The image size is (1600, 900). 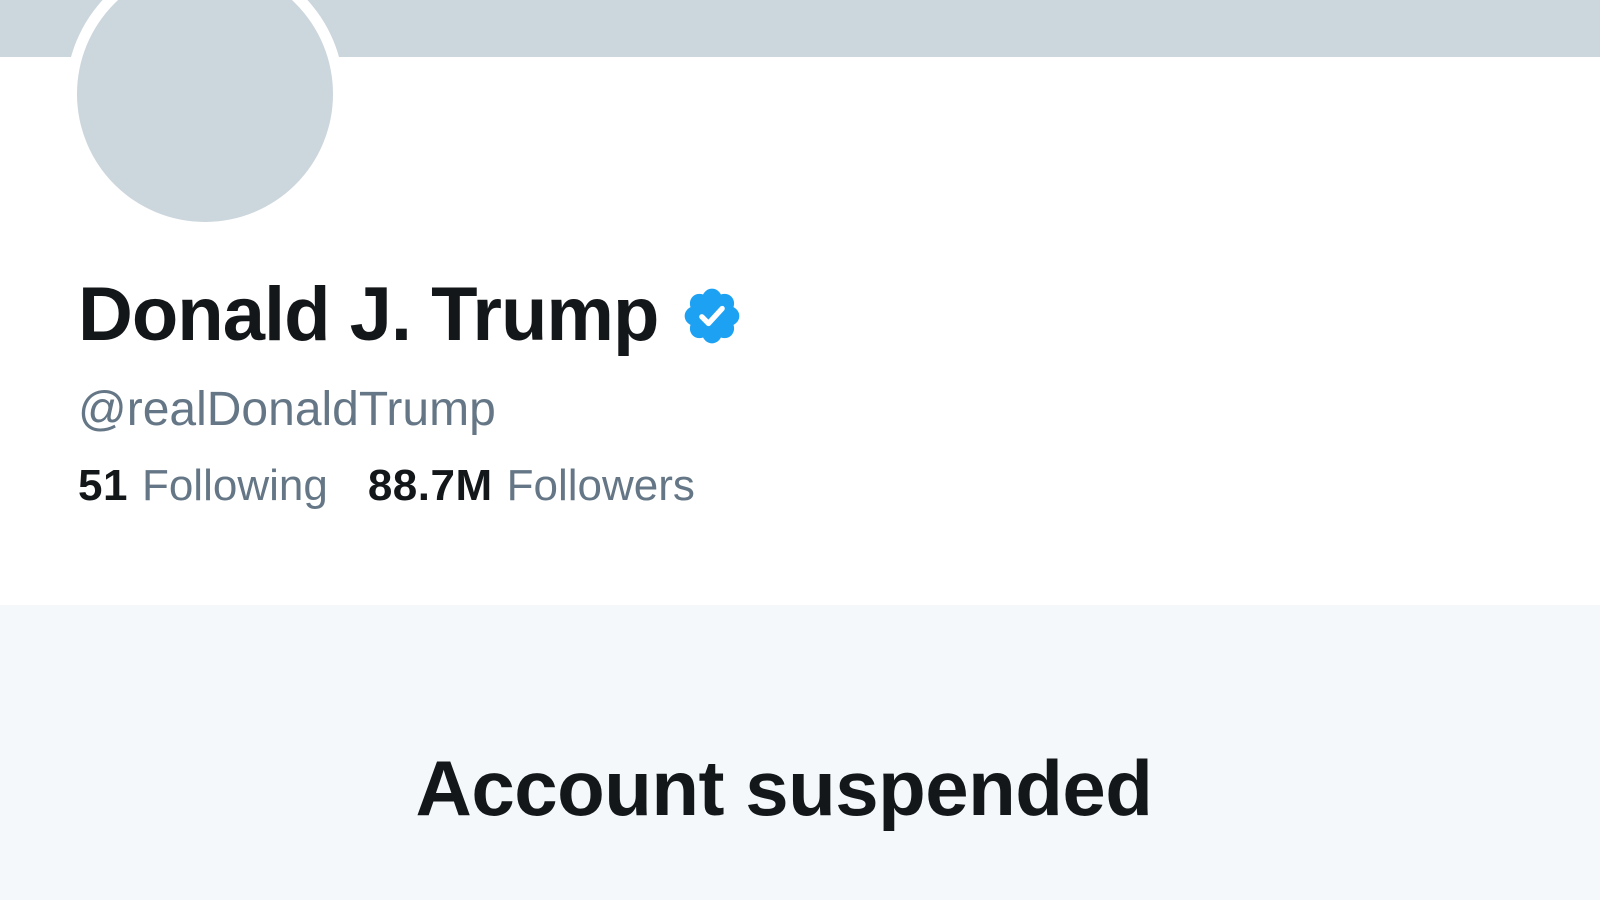 What do you see at coordinates (430, 485) in the screenshot?
I see `followers-count: 88.7M` at bounding box center [430, 485].